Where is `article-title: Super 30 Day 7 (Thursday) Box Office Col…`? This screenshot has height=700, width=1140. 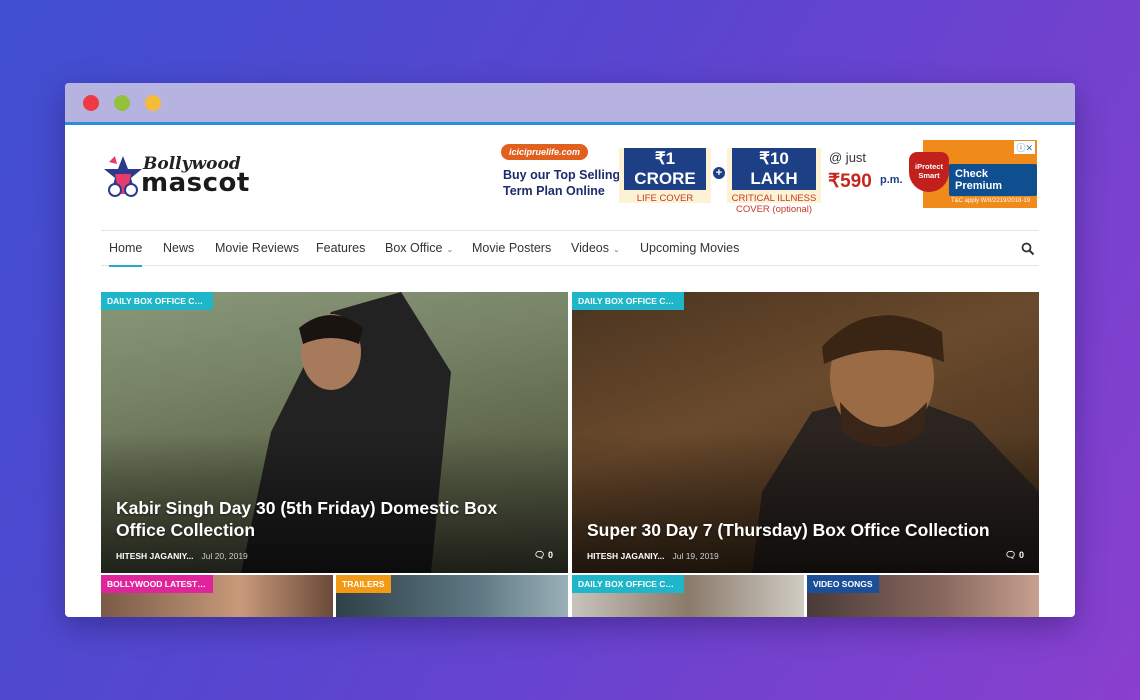 article-title: Super 30 Day 7 (Thursday) Box Office Col… is located at coordinates (793, 530).